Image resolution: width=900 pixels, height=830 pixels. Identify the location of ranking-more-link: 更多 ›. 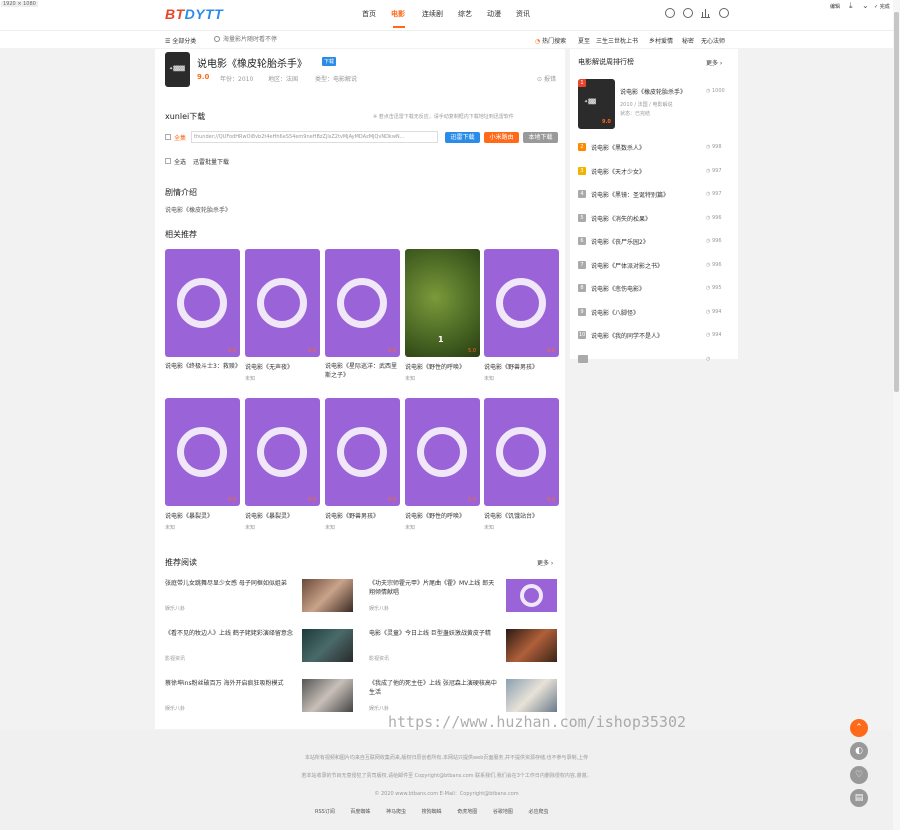
(714, 62).